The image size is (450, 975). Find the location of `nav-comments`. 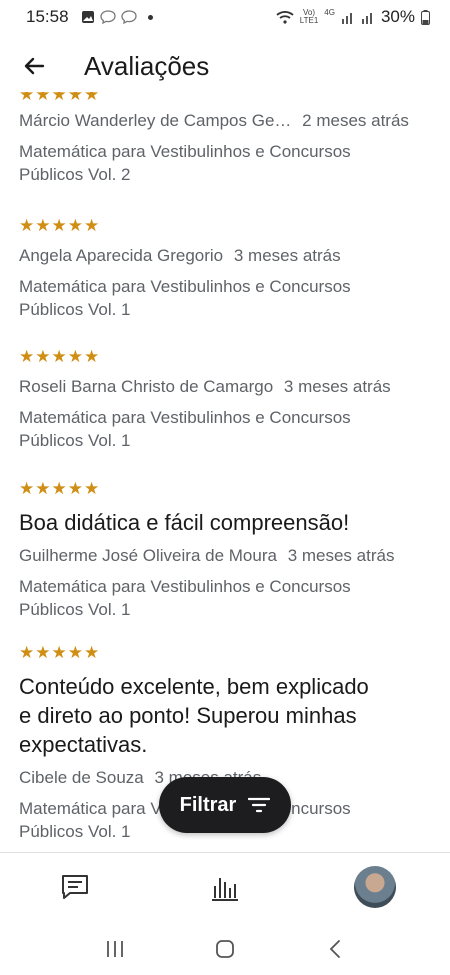

nav-comments is located at coordinates (75, 887).